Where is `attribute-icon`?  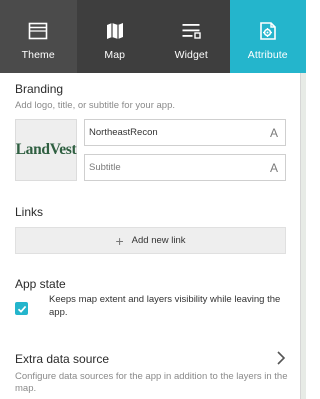 attribute-icon is located at coordinates (267, 31).